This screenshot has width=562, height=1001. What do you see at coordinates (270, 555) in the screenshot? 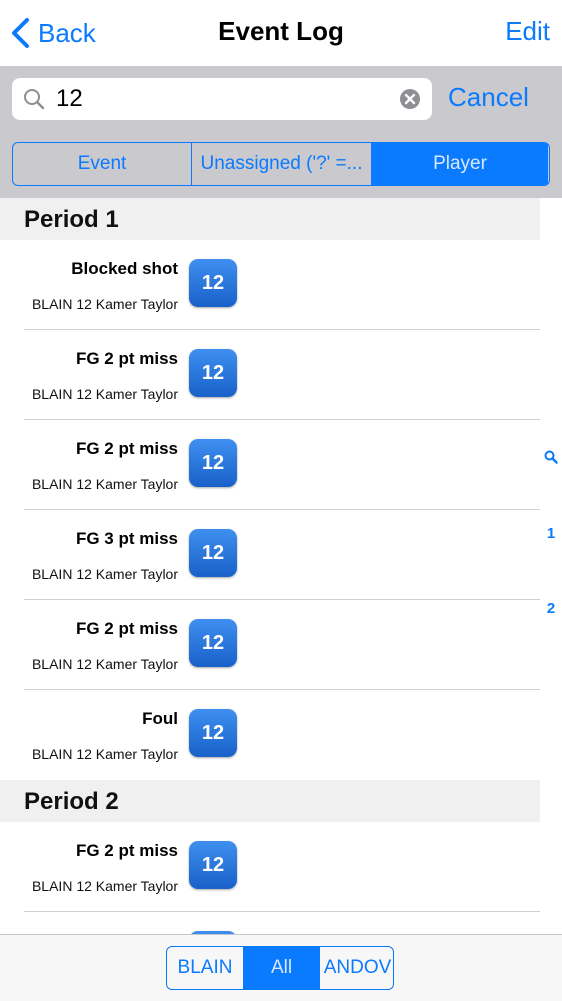
I see `list-item: FG 3 pt miss BLAIN 12 Kamer Taylor 12` at bounding box center [270, 555].